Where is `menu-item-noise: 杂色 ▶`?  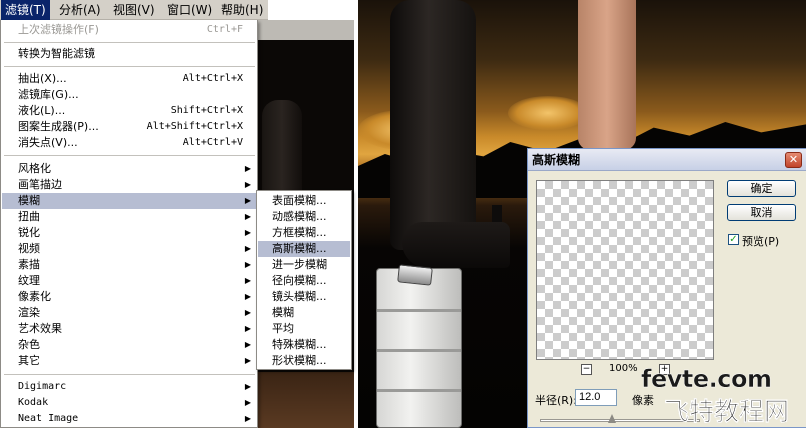
menu-item-noise: 杂色 ▶ is located at coordinates (129, 345).